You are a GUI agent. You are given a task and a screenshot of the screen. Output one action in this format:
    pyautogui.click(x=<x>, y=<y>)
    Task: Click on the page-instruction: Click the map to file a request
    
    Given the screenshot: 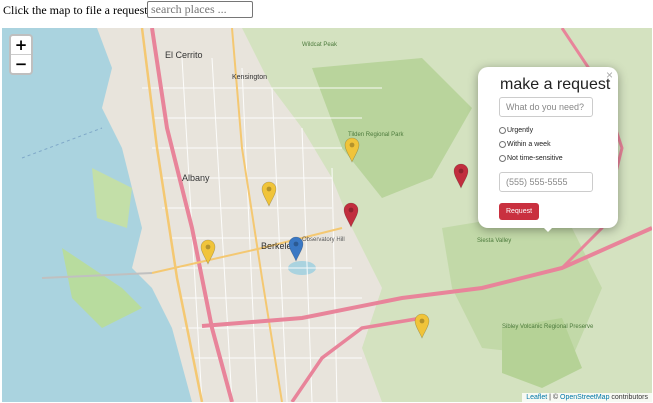 What is the action you would take?
    pyautogui.click(x=75, y=10)
    